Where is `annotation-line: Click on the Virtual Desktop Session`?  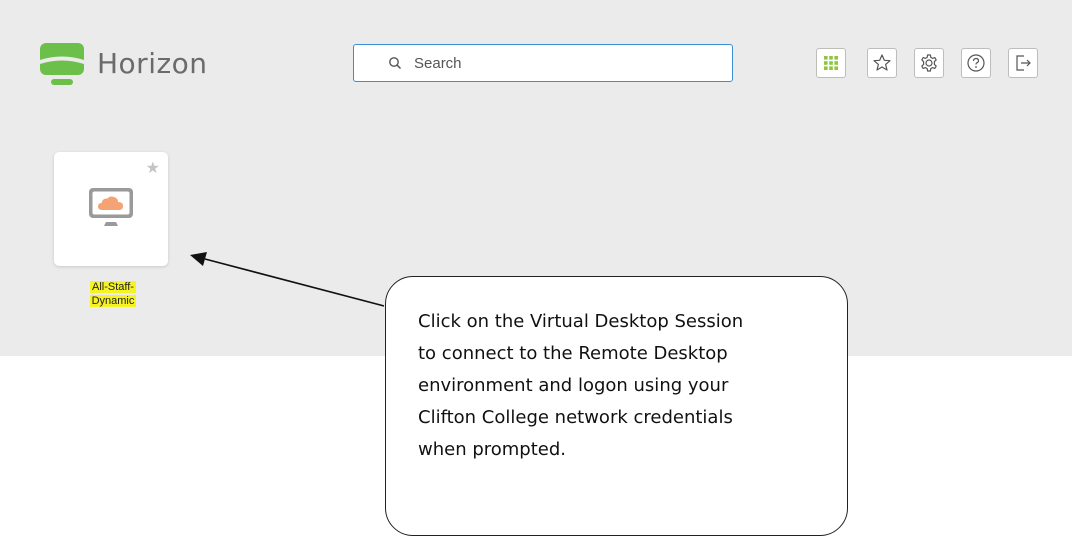 annotation-line: Click on the Virtual Desktop Session is located at coordinates (581, 321).